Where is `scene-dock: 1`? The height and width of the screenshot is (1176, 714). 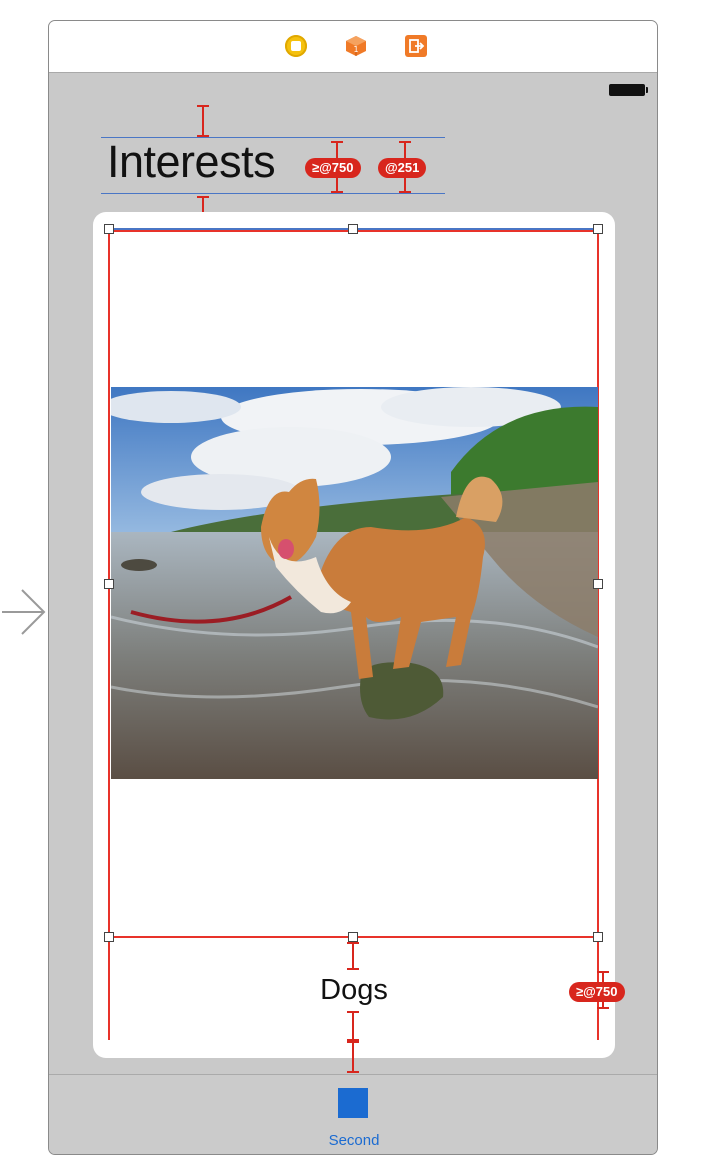
scene-dock: 1 is located at coordinates (353, 47).